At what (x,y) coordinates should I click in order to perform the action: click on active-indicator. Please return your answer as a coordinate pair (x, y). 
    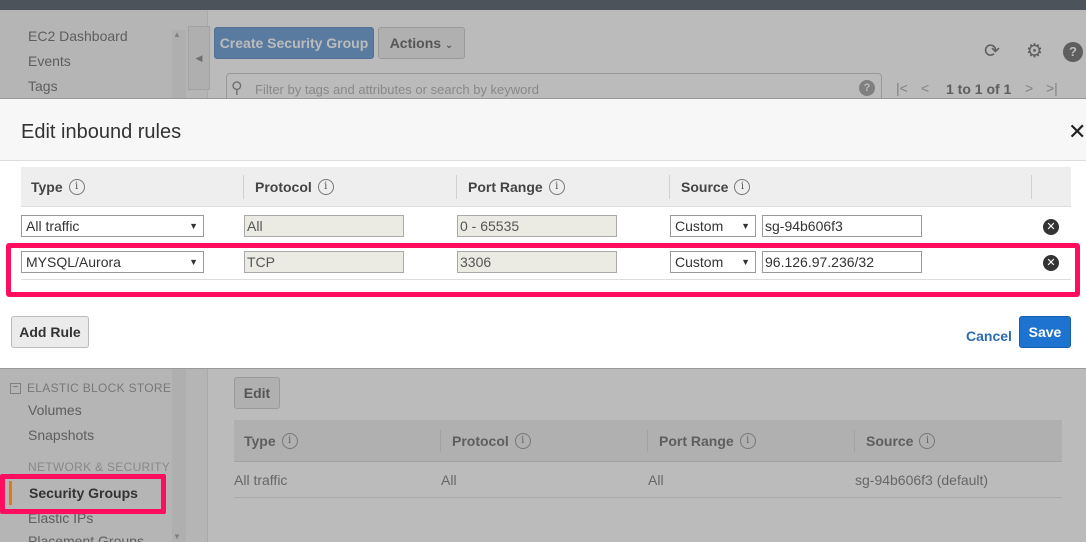
    Looking at the image, I should click on (10, 493).